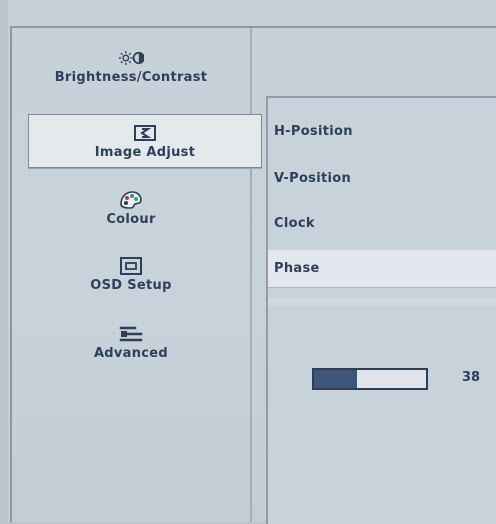 This screenshot has width=496, height=524. Describe the element at coordinates (131, 266) in the screenshot. I see `osd-setup-icon` at that location.